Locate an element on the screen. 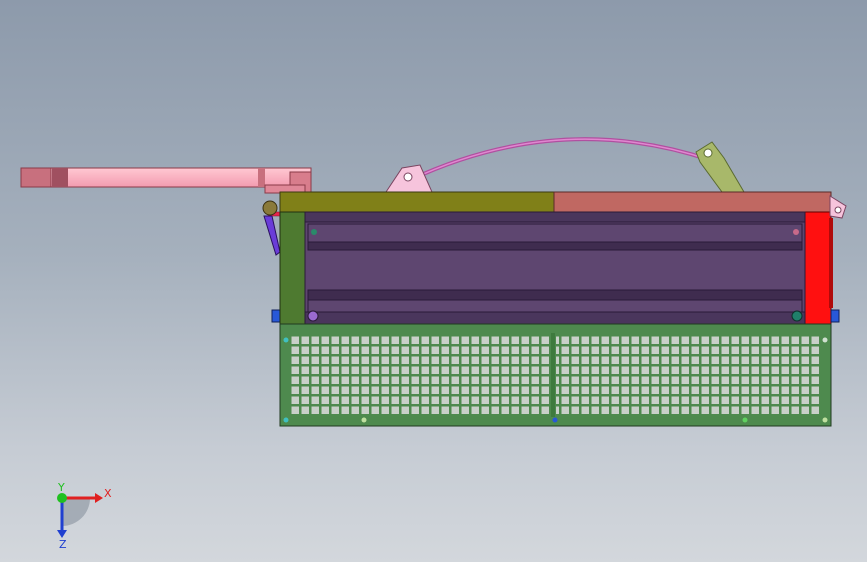 This screenshot has width=867, height=562. pink-bracket is located at coordinates (409, 178).